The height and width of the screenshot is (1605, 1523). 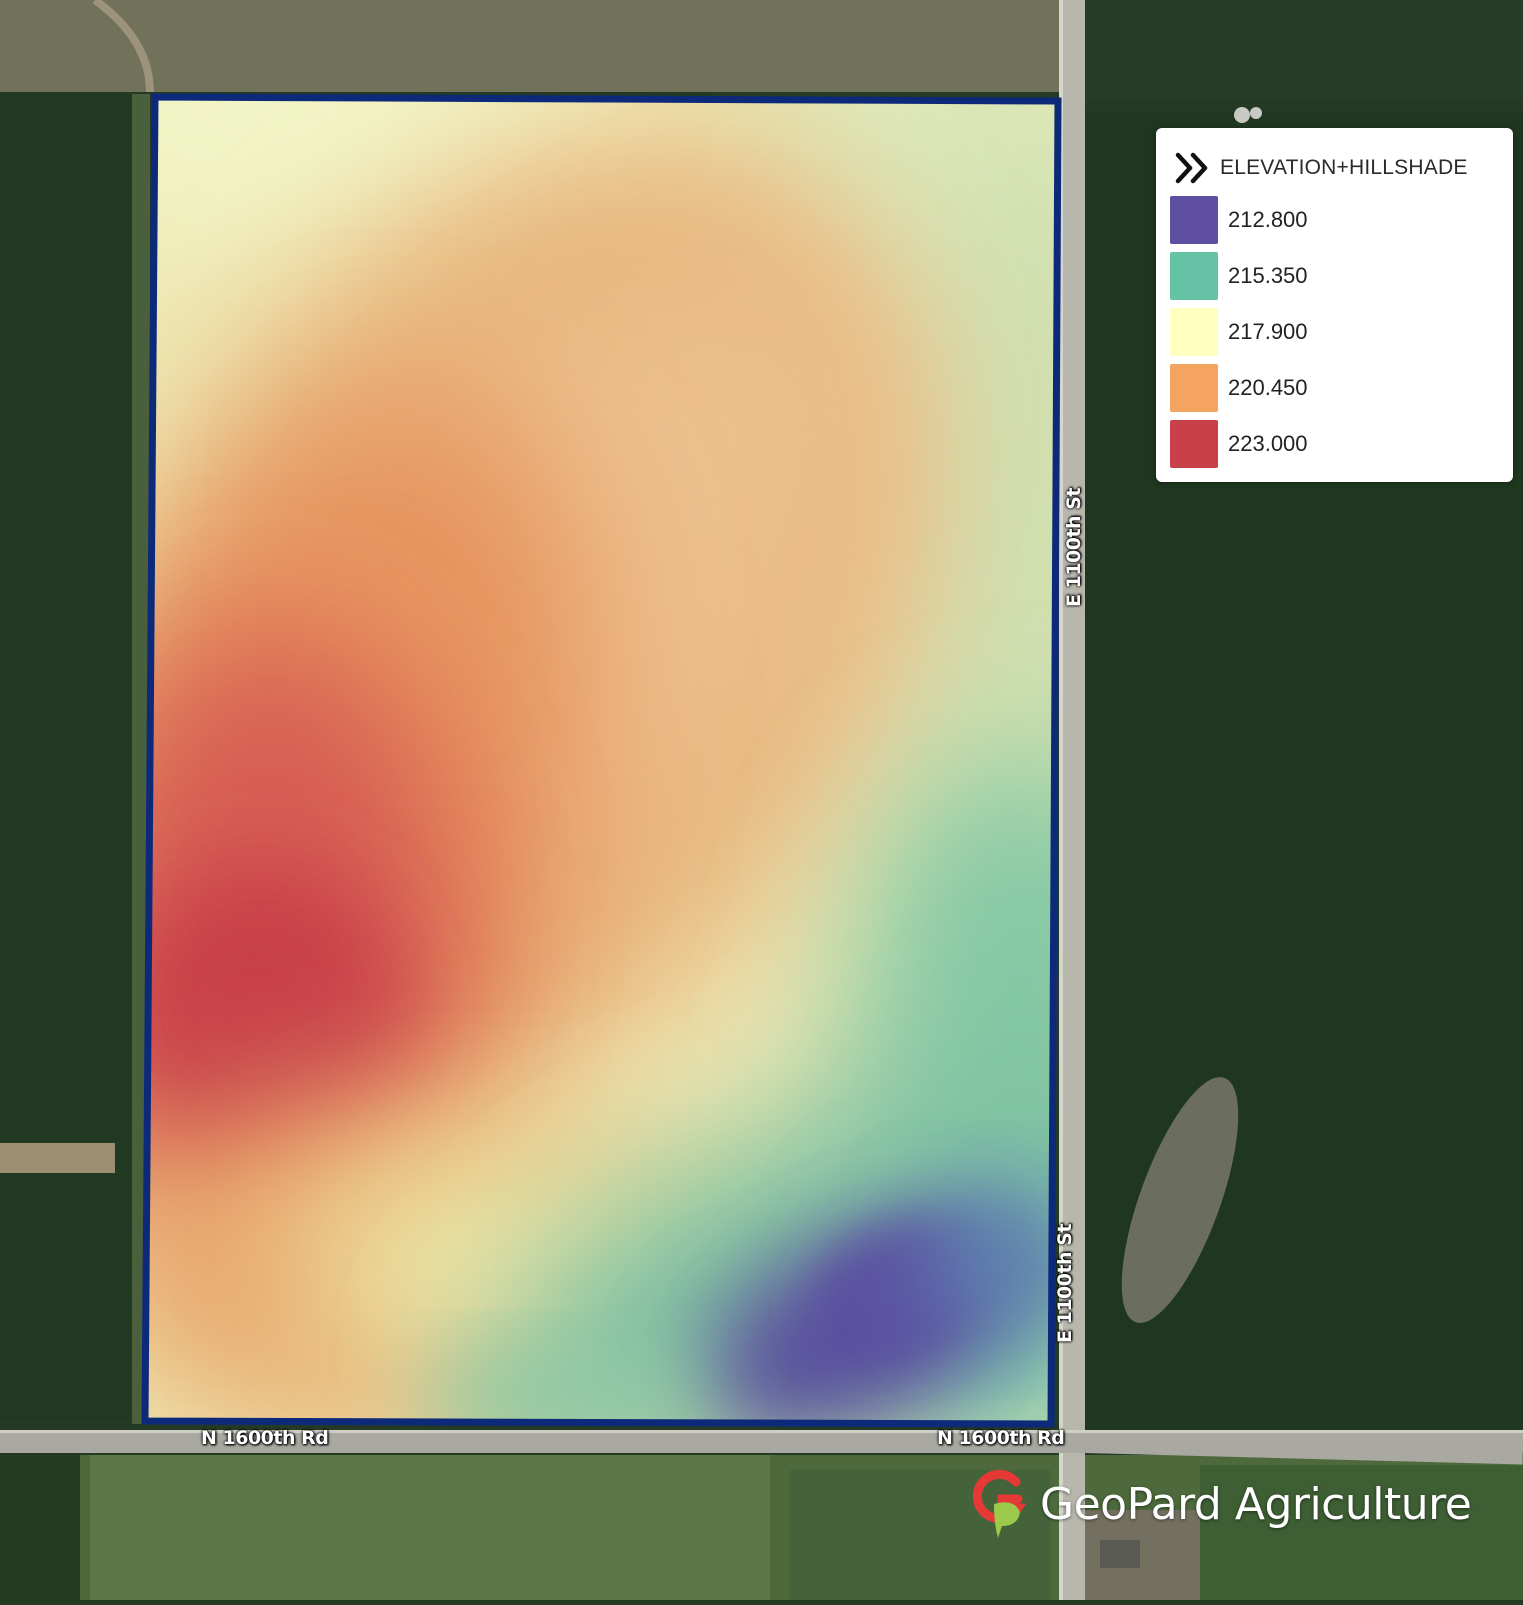 I want to click on road-label-n1600th-left: N 1600th Rd, so click(x=265, y=1438).